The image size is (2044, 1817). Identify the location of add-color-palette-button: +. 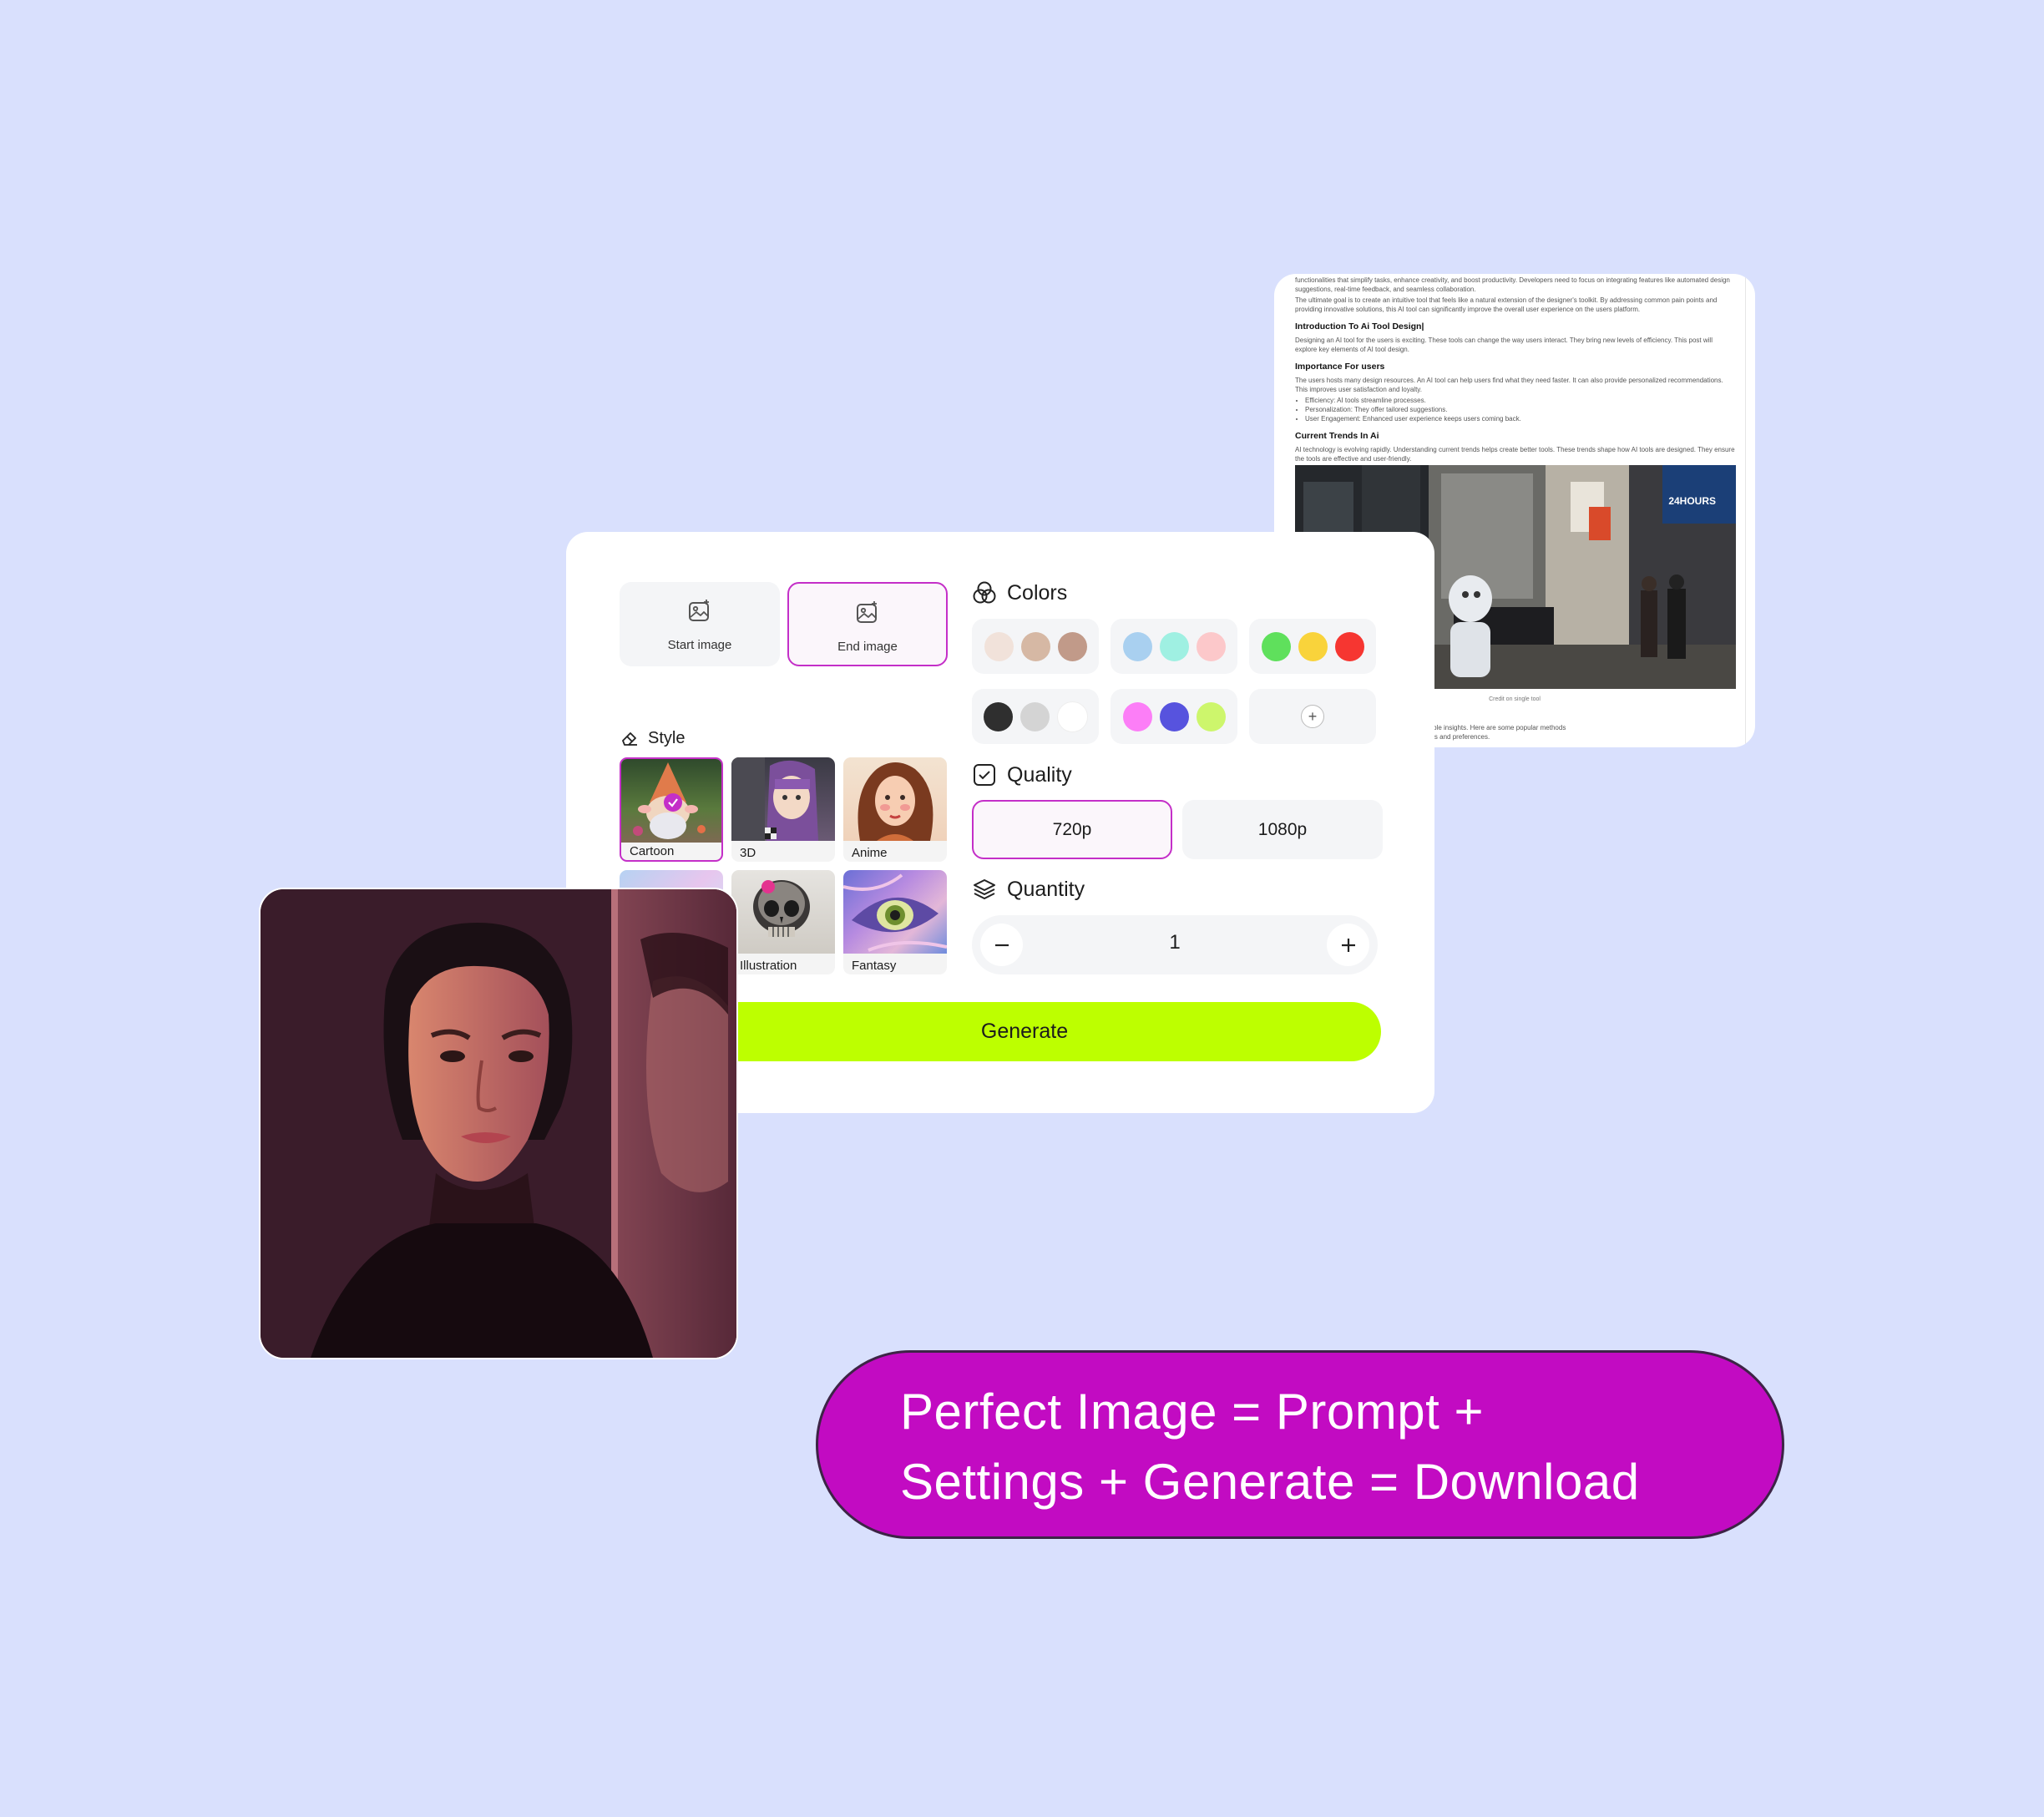
(1312, 716).